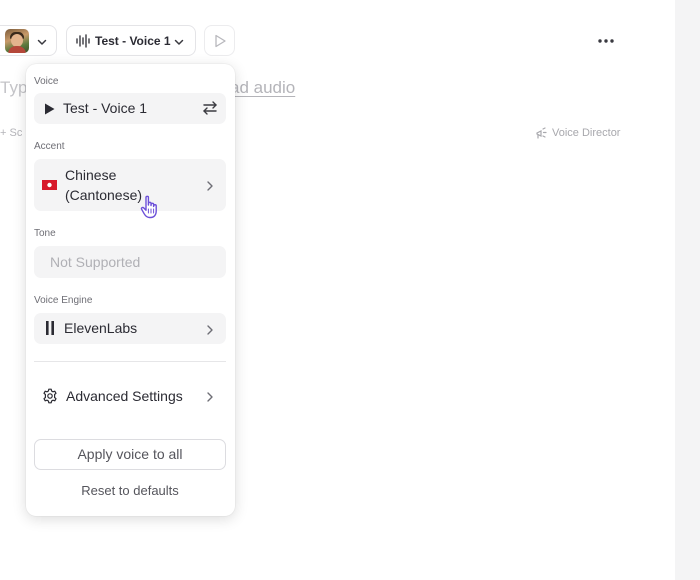  I want to click on more-horizontal-icon, so click(606, 42).